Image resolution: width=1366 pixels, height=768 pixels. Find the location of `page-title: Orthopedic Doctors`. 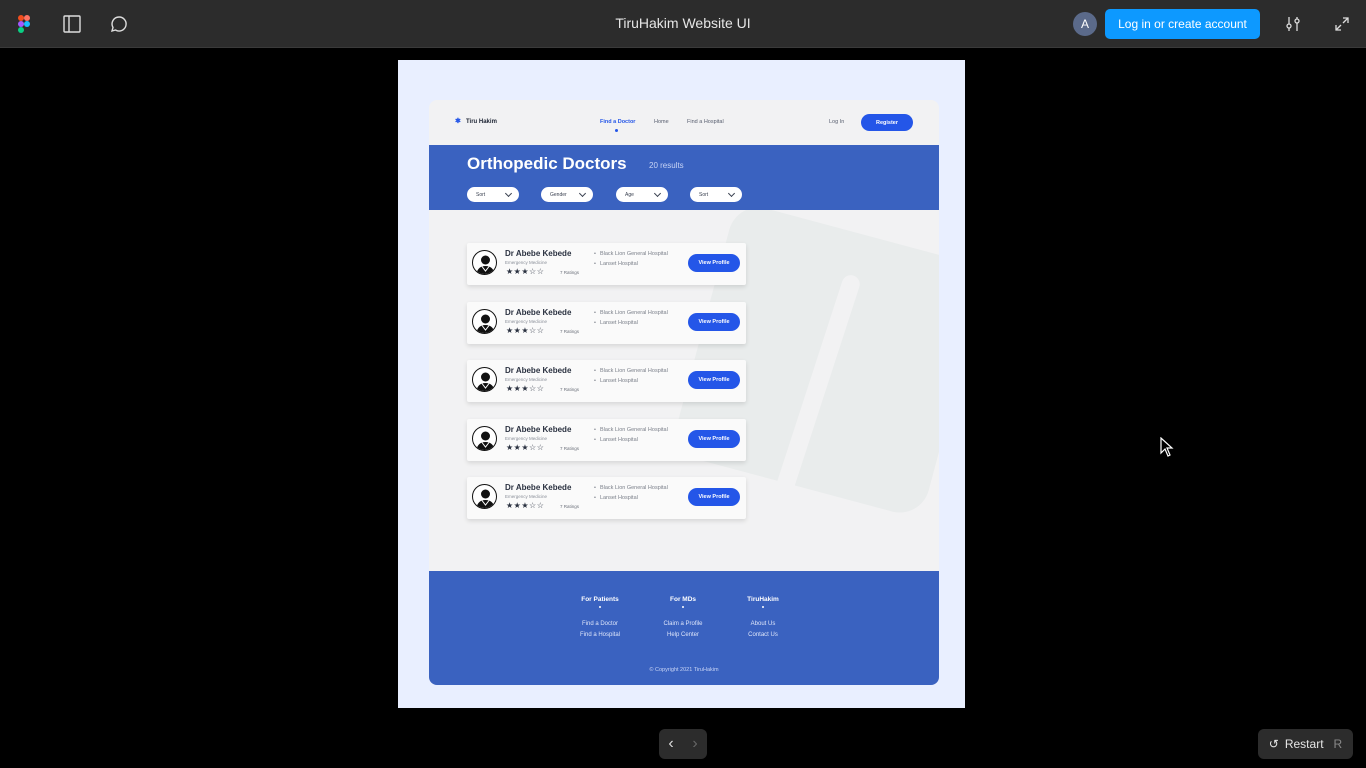

page-title: Orthopedic Doctors is located at coordinates (547, 163).